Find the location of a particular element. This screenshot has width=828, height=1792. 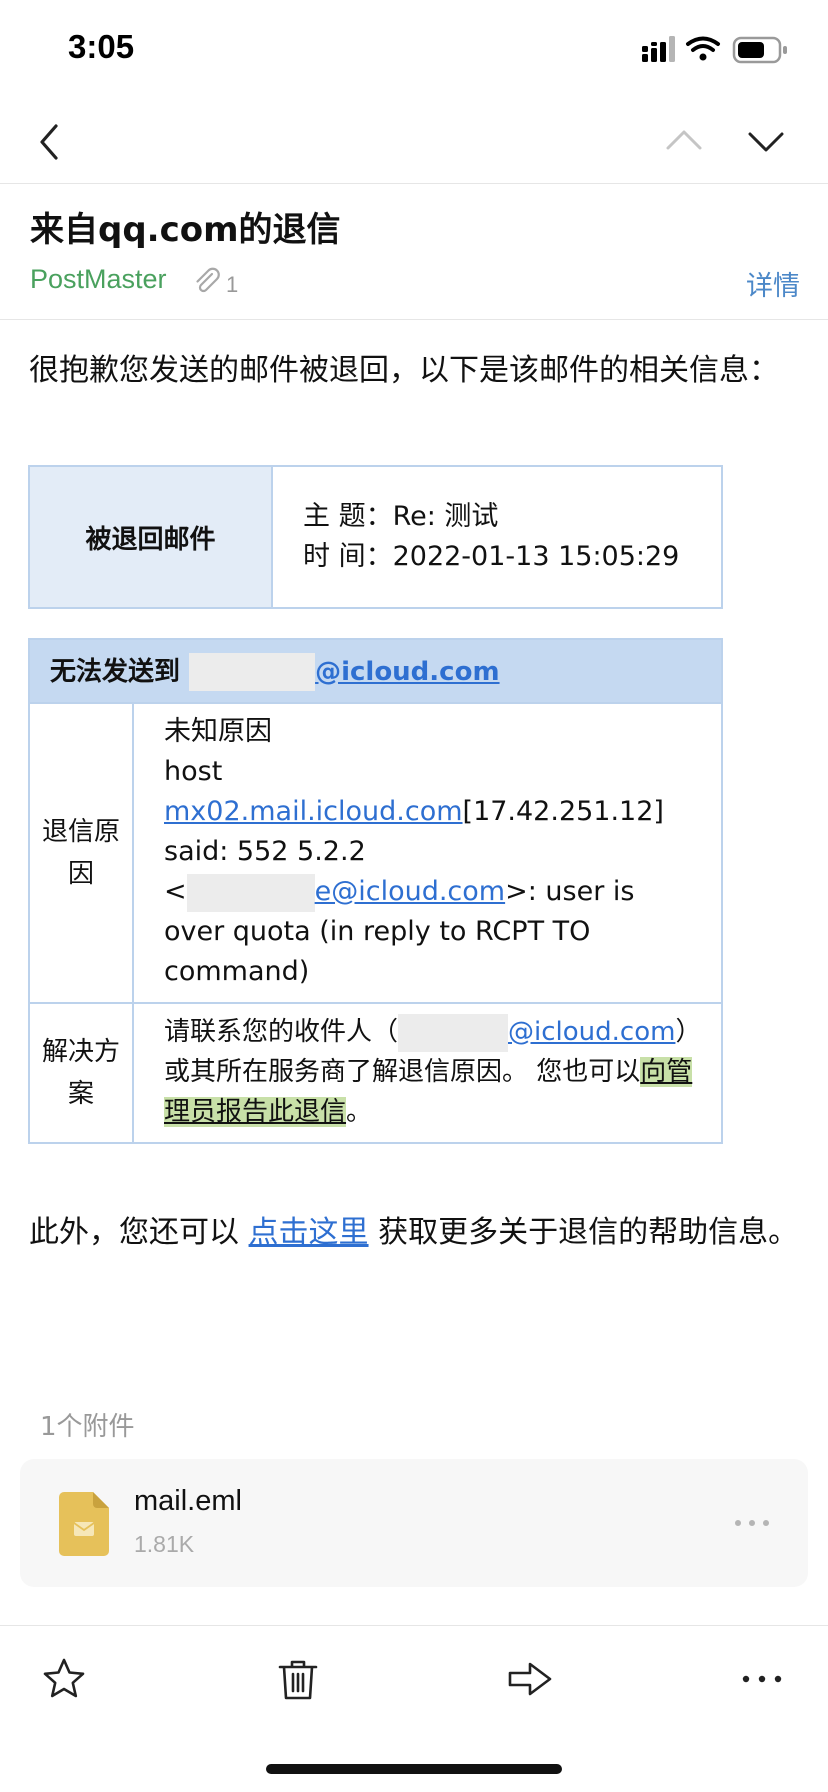

returned-mail-header: 被退回邮件 is located at coordinates (150, 537).